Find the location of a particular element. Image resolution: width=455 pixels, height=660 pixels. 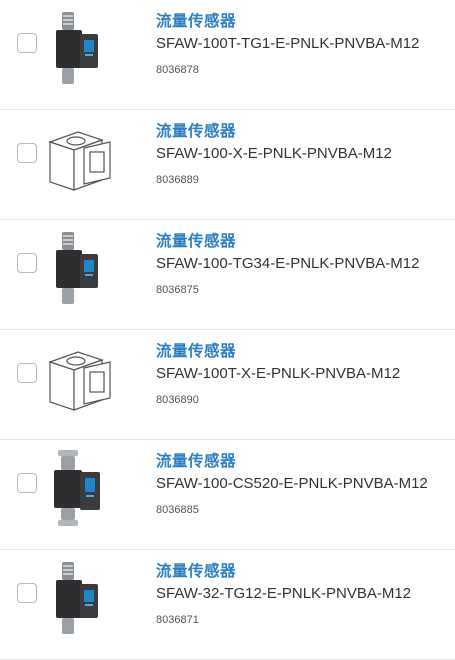

product-name: SFAW-100-X-E-PNLK-PNVBA-M12 is located at coordinates (274, 153).